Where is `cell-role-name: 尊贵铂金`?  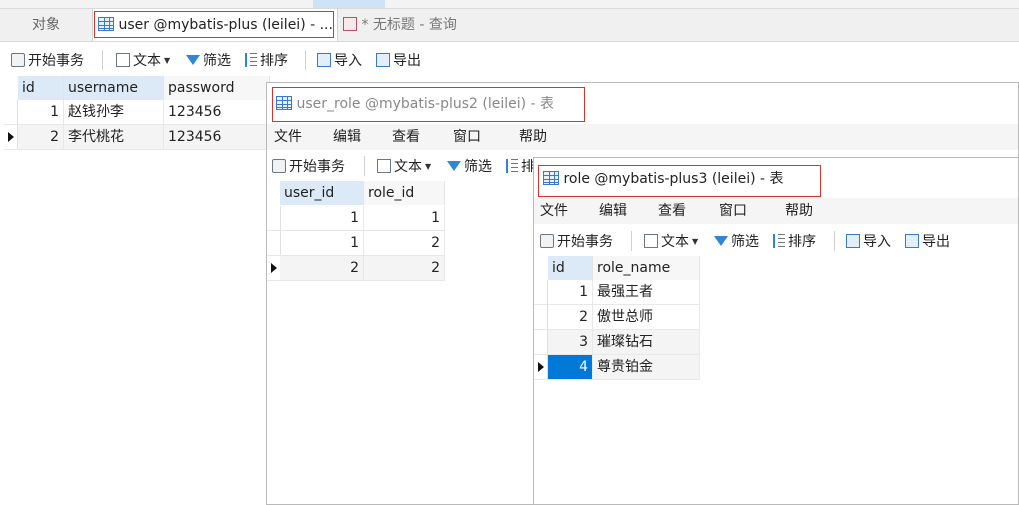 cell-role-name: 尊贵铂金 is located at coordinates (646, 367).